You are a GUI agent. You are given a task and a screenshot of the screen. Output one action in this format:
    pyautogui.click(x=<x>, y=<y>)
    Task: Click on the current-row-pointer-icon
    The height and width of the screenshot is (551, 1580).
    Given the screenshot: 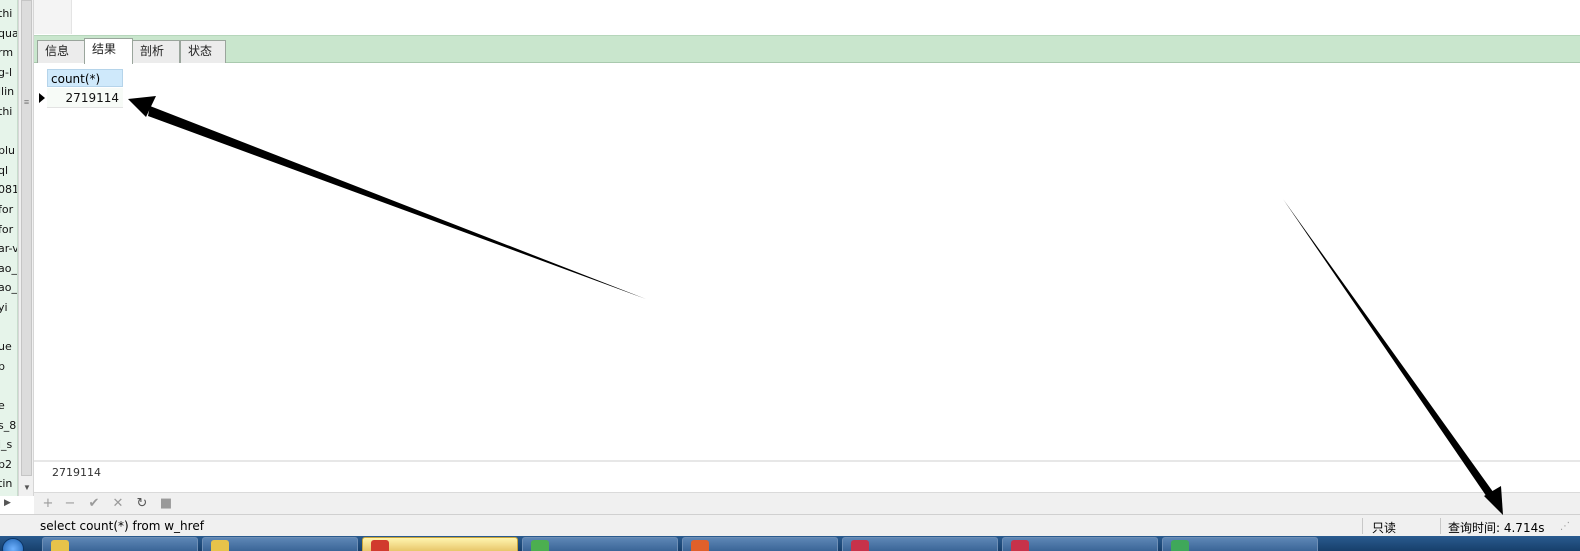 What is the action you would take?
    pyautogui.click(x=42, y=98)
    